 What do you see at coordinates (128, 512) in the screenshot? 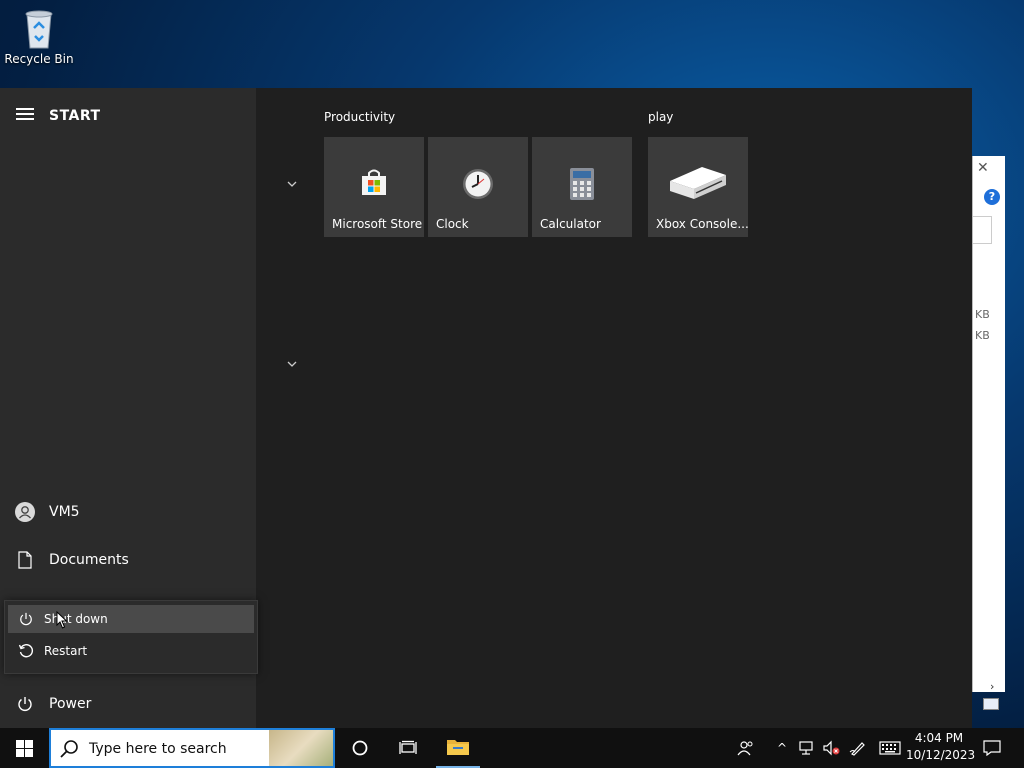
I see `user-account-button: VM5` at bounding box center [128, 512].